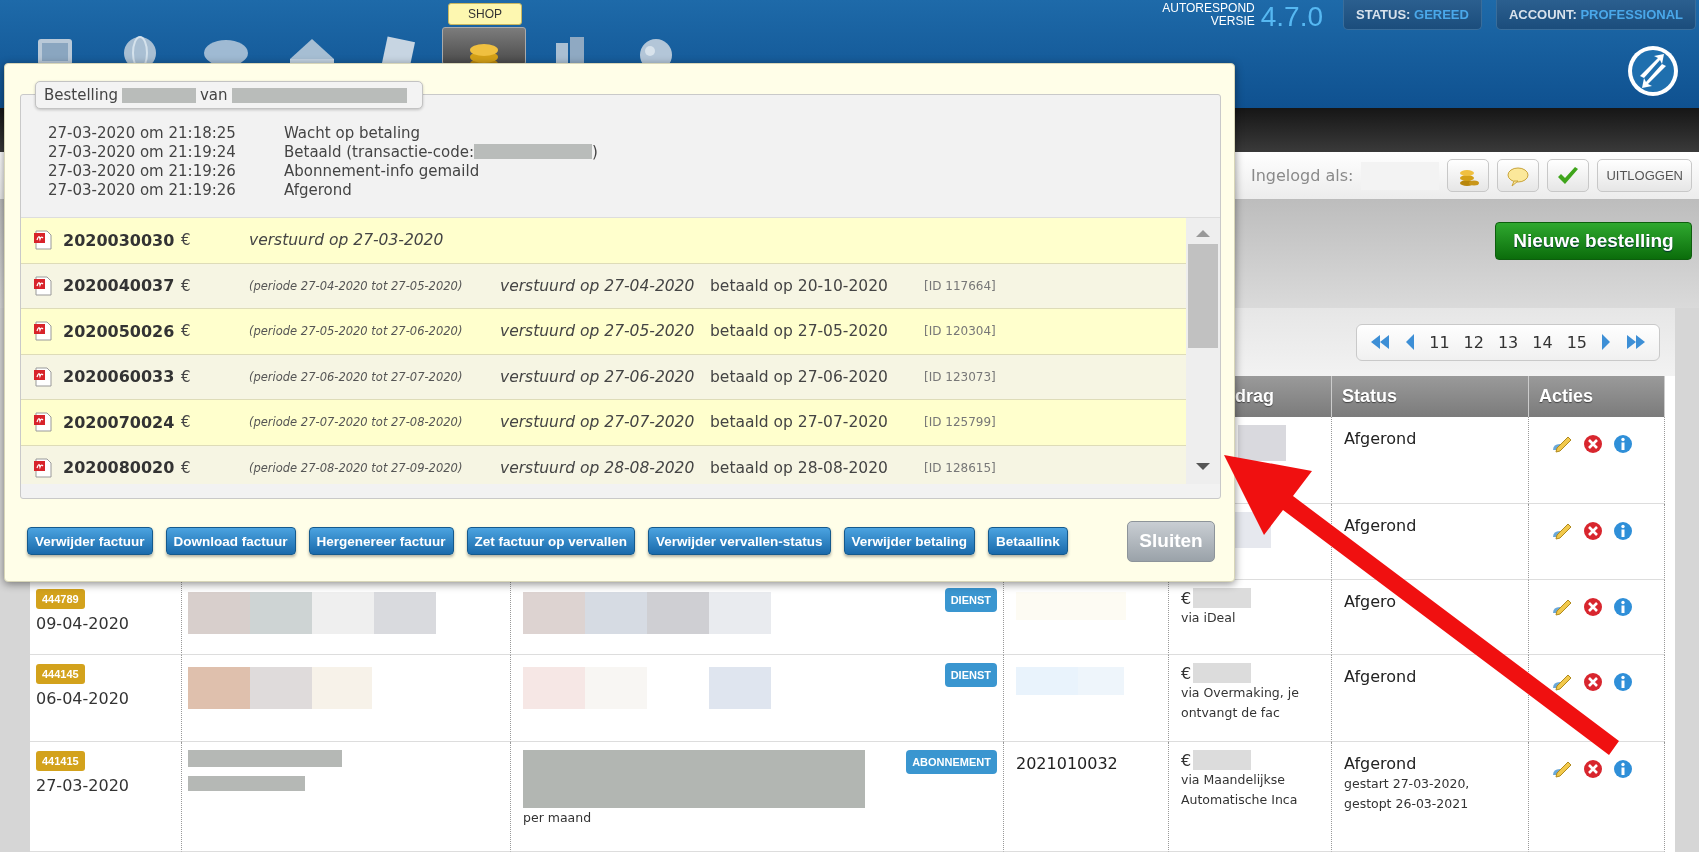  What do you see at coordinates (603, 241) in the screenshot?
I see `invoice-row: 2020030030 € verstuurd op 27-03-2020` at bounding box center [603, 241].